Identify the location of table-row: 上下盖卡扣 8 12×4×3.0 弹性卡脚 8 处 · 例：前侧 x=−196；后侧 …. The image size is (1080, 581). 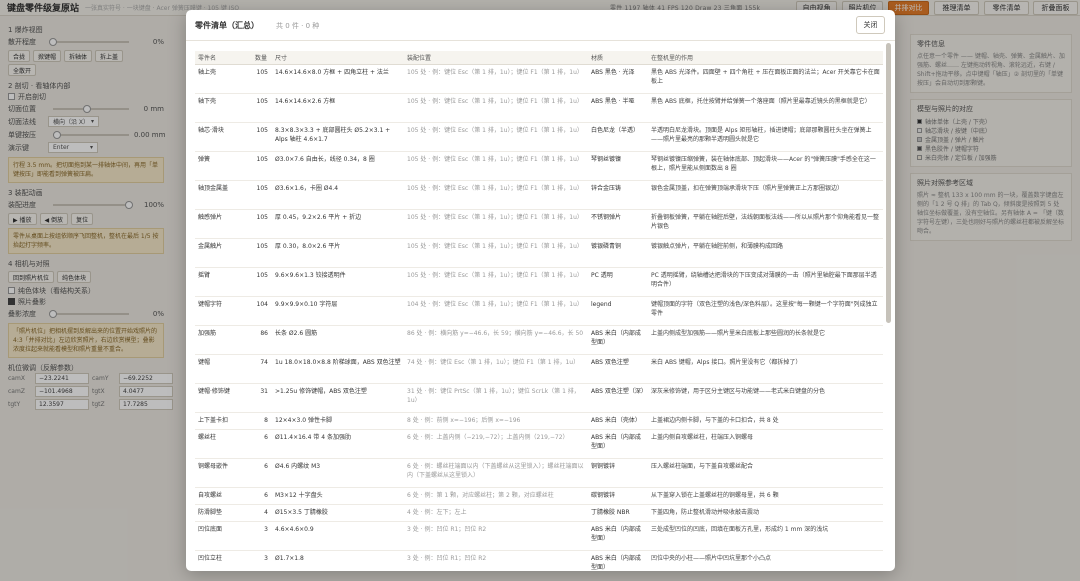
(539, 421).